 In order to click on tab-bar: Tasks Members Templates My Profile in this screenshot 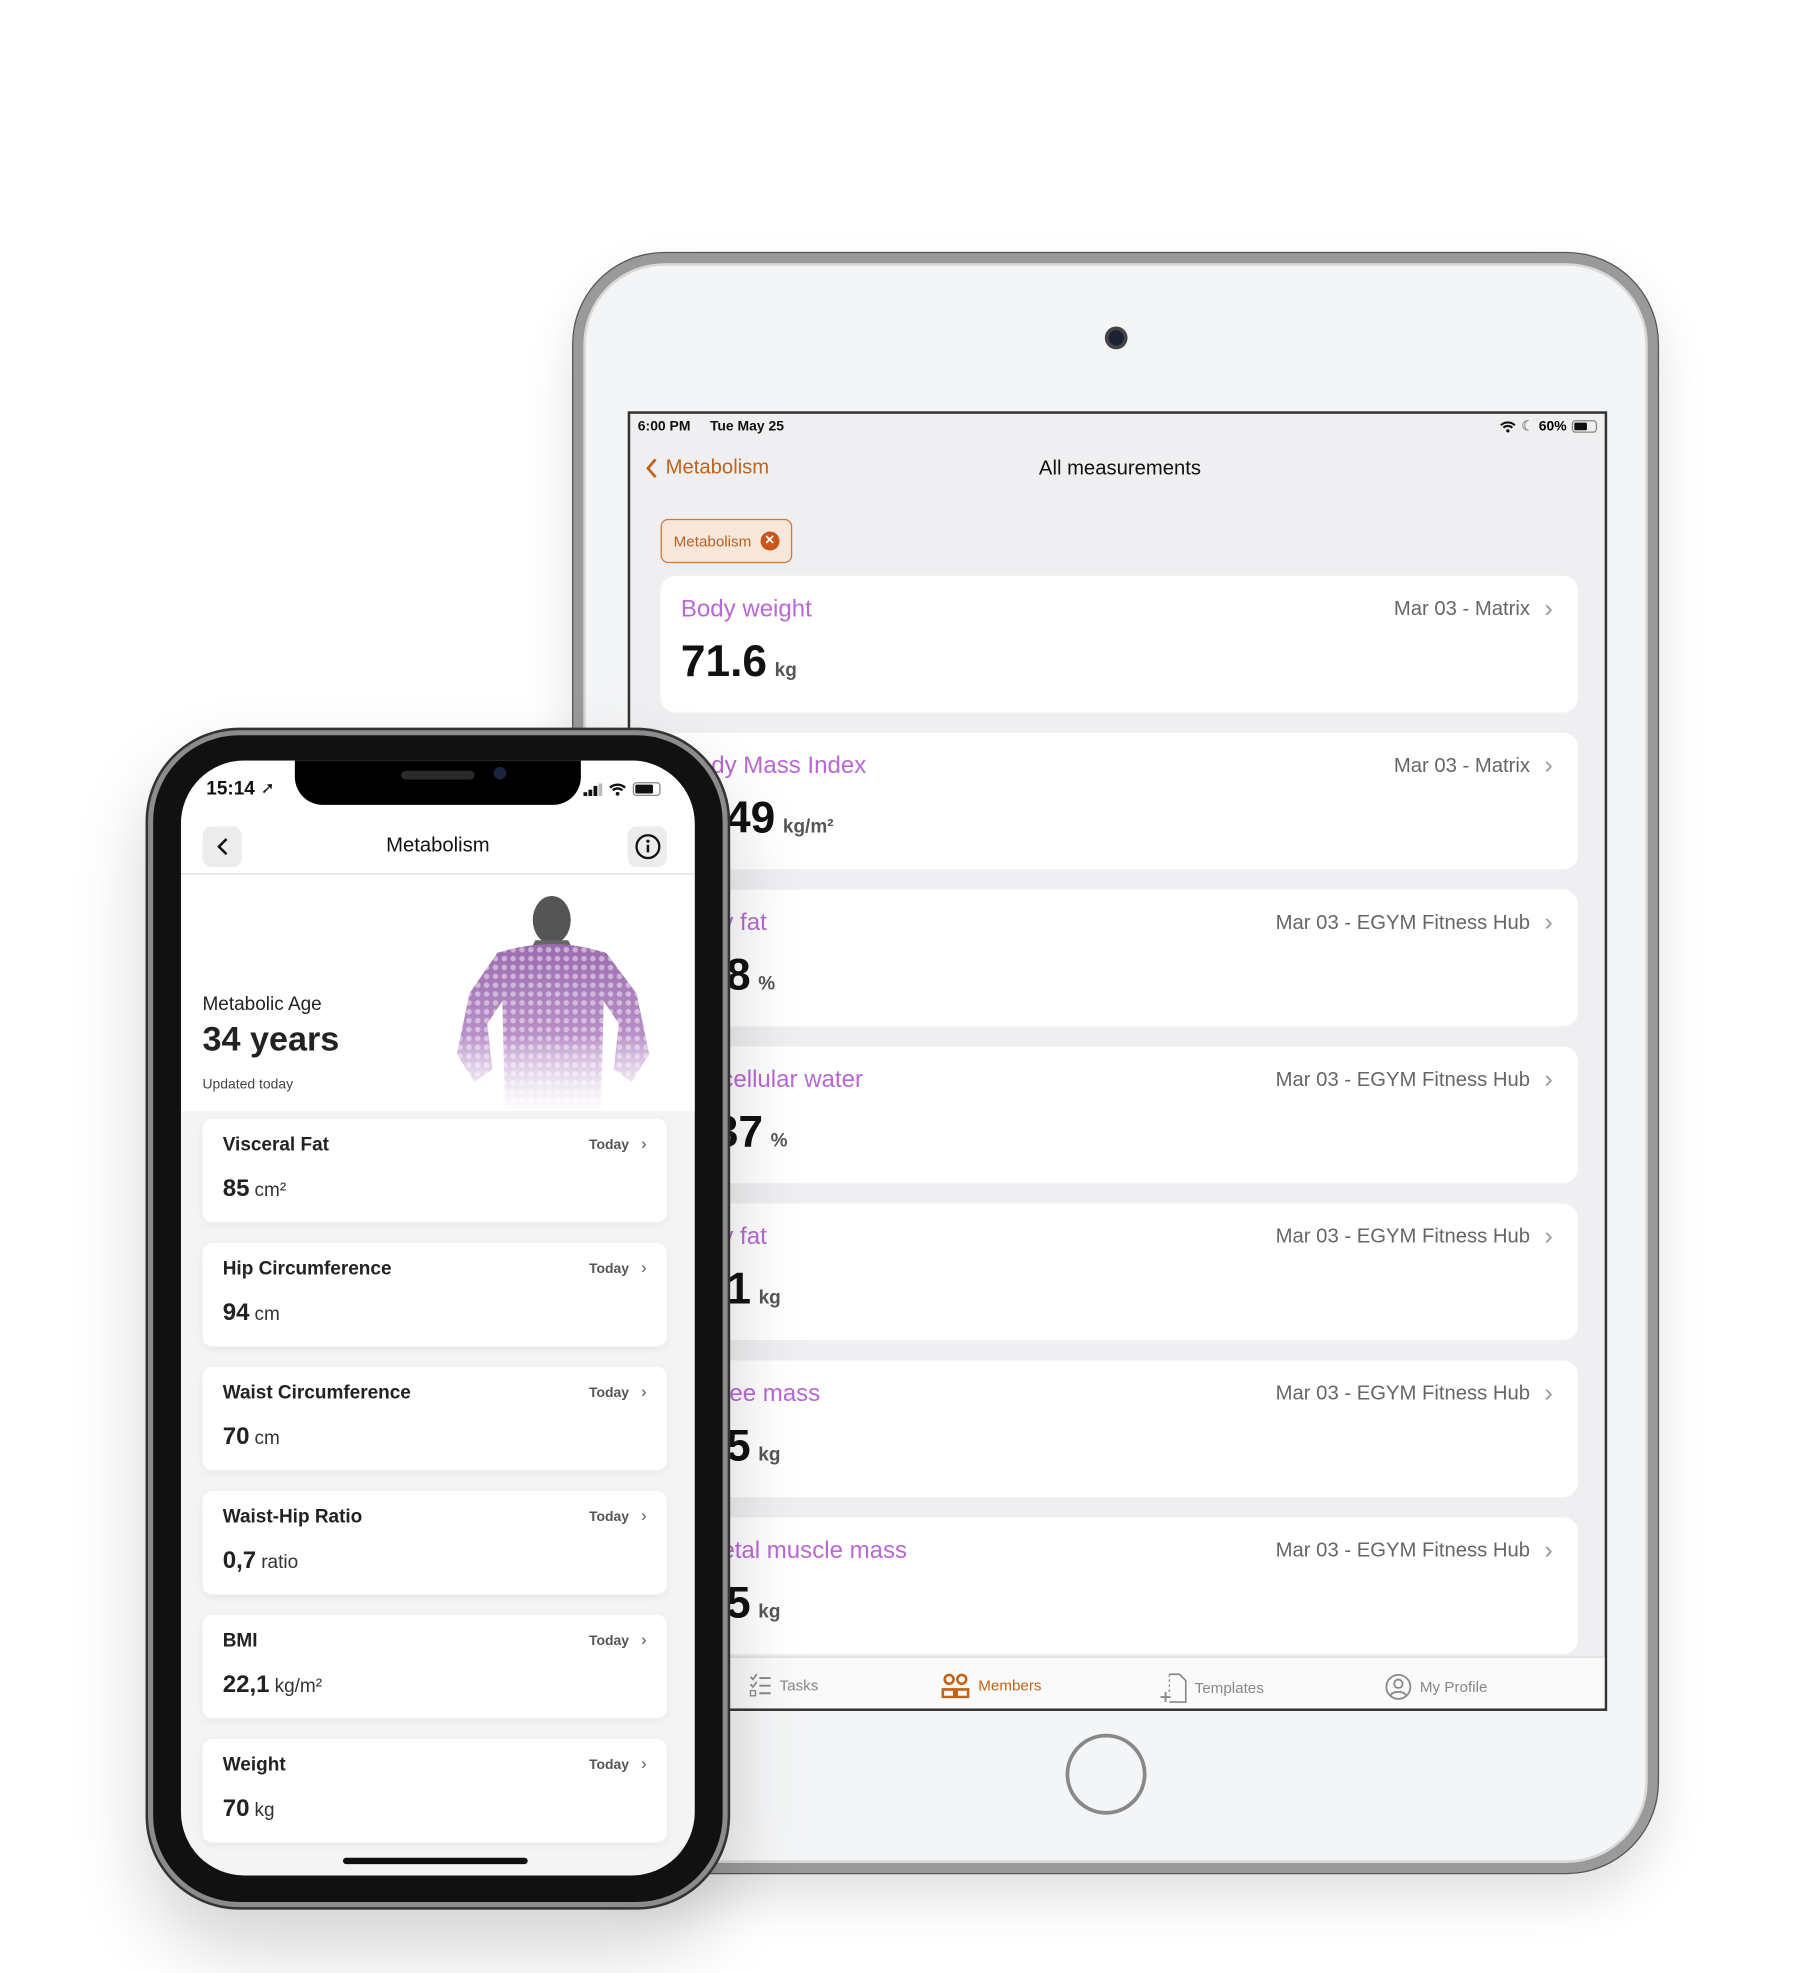, I will do `click(1117, 1682)`.